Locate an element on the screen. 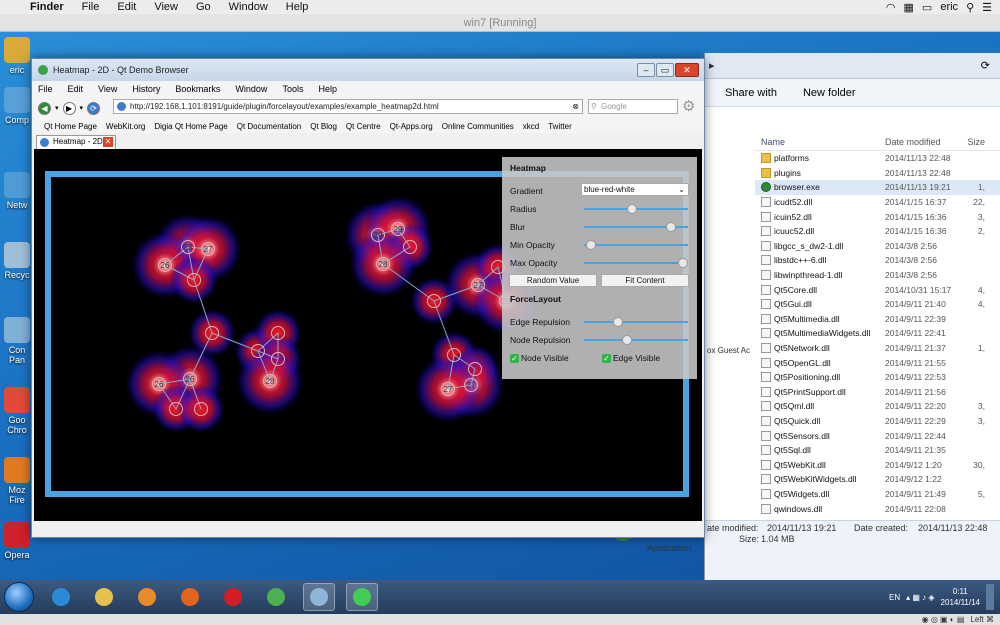 Image resolution: width=1000 pixels, height=625 pixels. flag-icon: ▦ is located at coordinates (909, 7).